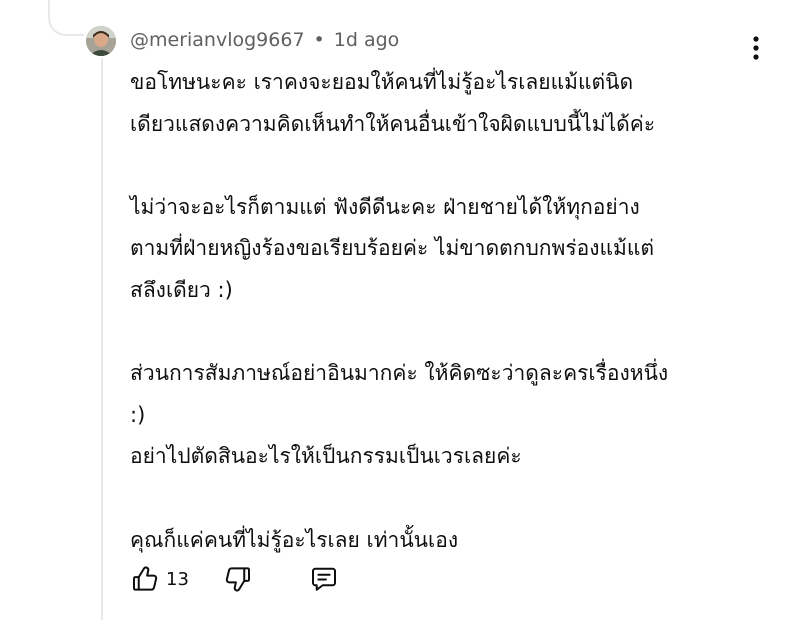 This screenshot has width=800, height=620. I want to click on reply-comment-icon, so click(323, 579).